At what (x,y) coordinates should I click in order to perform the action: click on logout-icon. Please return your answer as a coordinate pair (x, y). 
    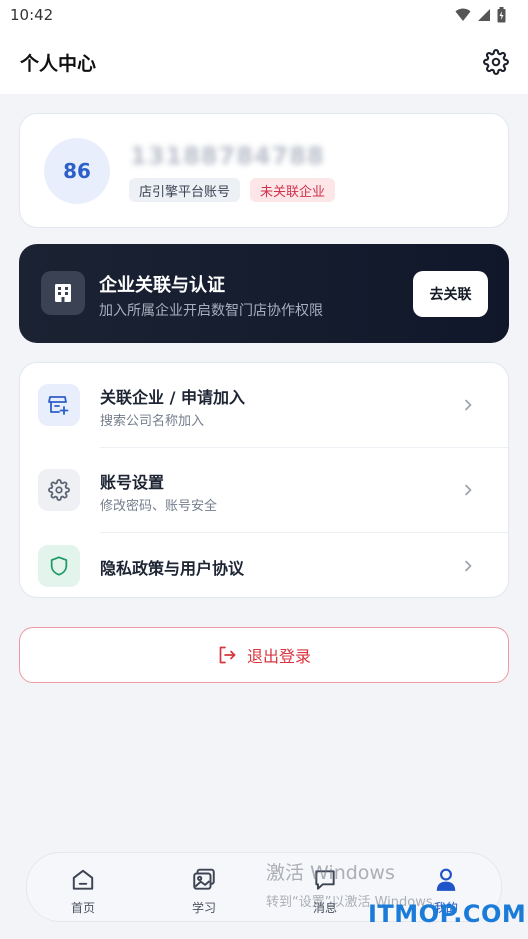
    Looking at the image, I should click on (227, 655).